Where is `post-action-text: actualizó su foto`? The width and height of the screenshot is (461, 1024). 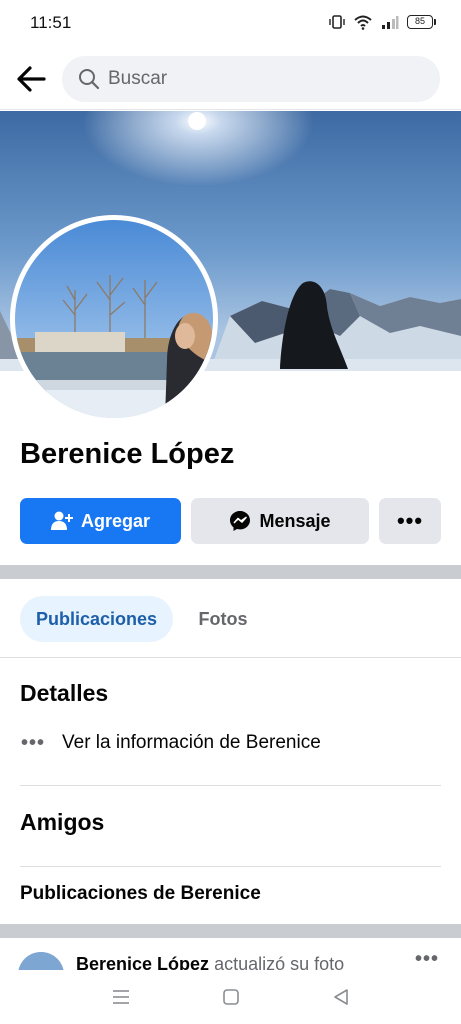
post-action-text: actualizó su foto is located at coordinates (279, 962).